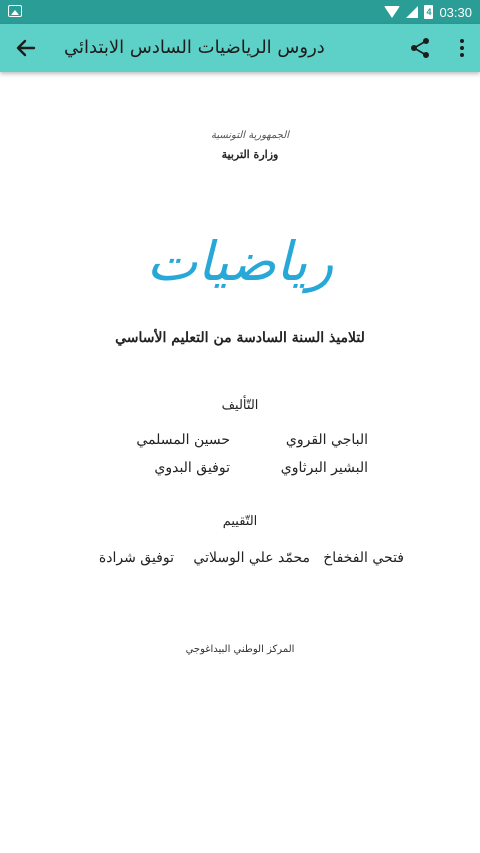 Image resolution: width=480 pixels, height=853 pixels. I want to click on wifi-icon, so click(392, 12).